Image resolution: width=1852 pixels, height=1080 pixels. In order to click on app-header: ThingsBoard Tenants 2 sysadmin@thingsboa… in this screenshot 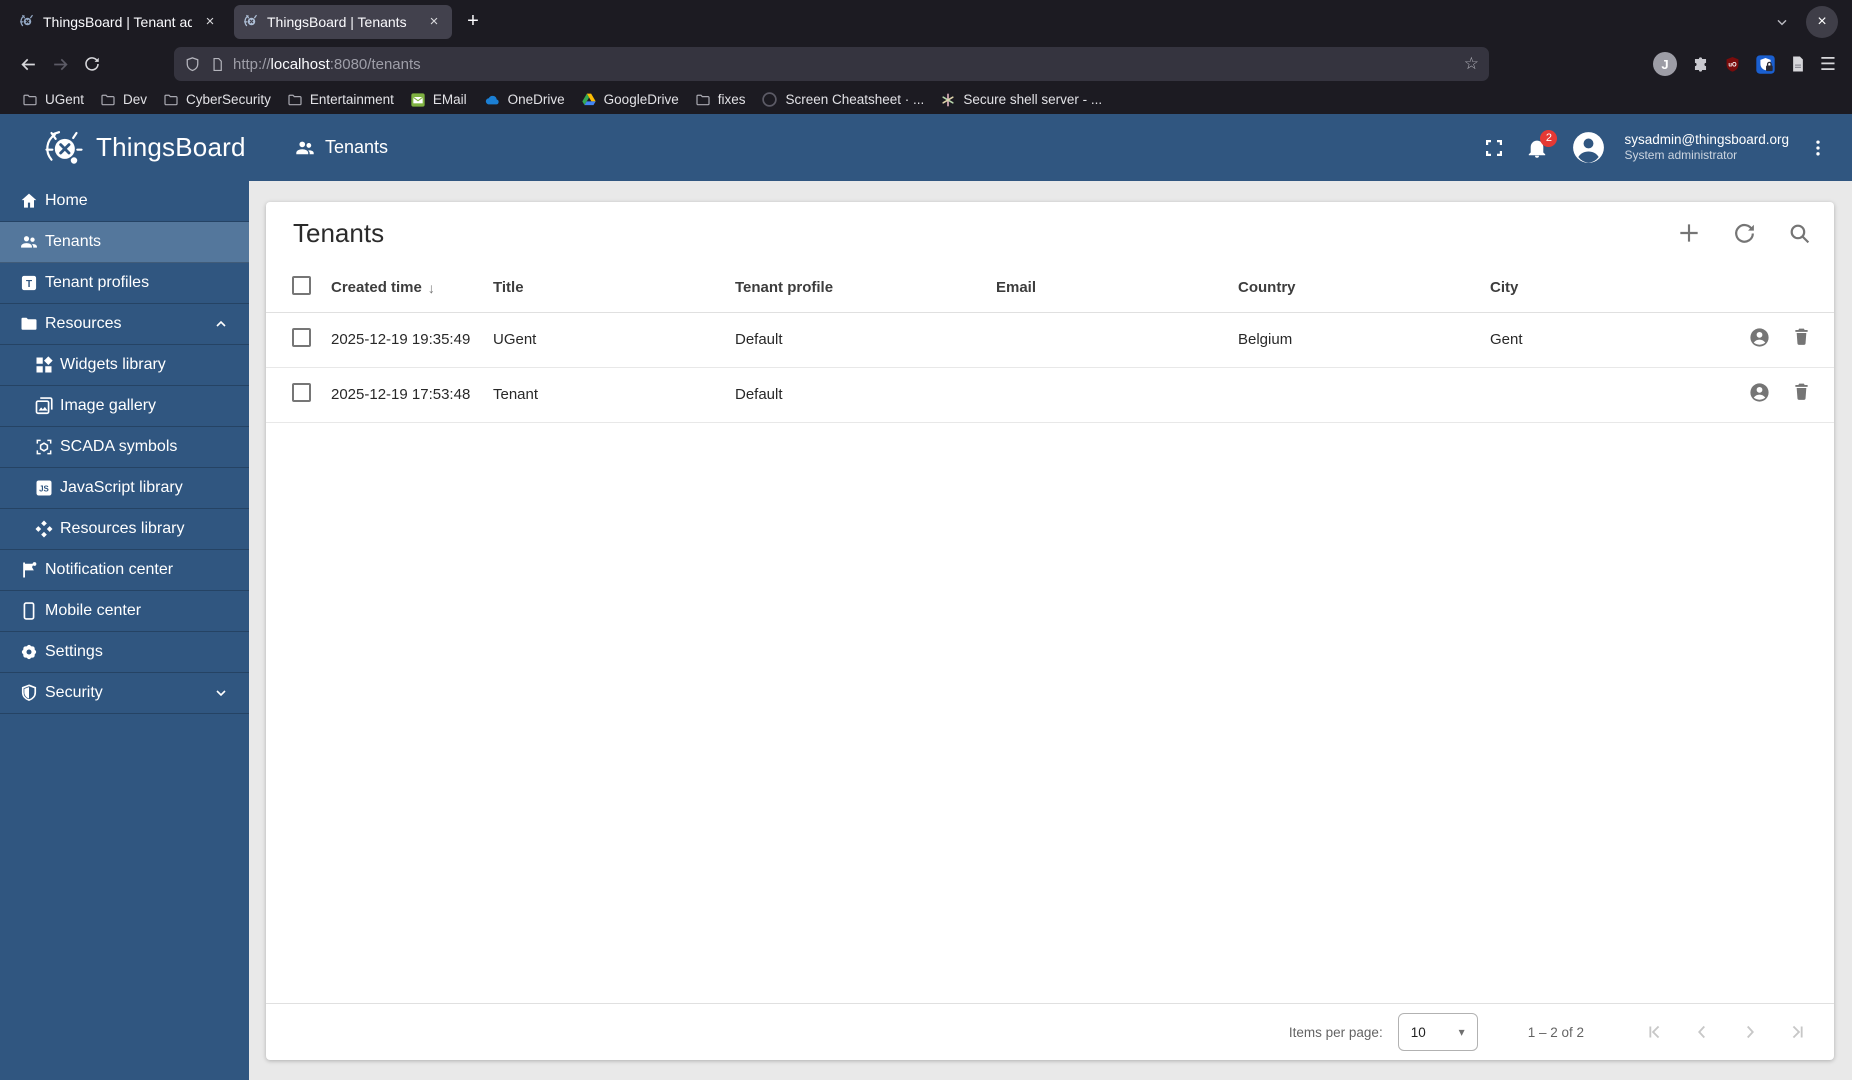, I will do `click(926, 147)`.